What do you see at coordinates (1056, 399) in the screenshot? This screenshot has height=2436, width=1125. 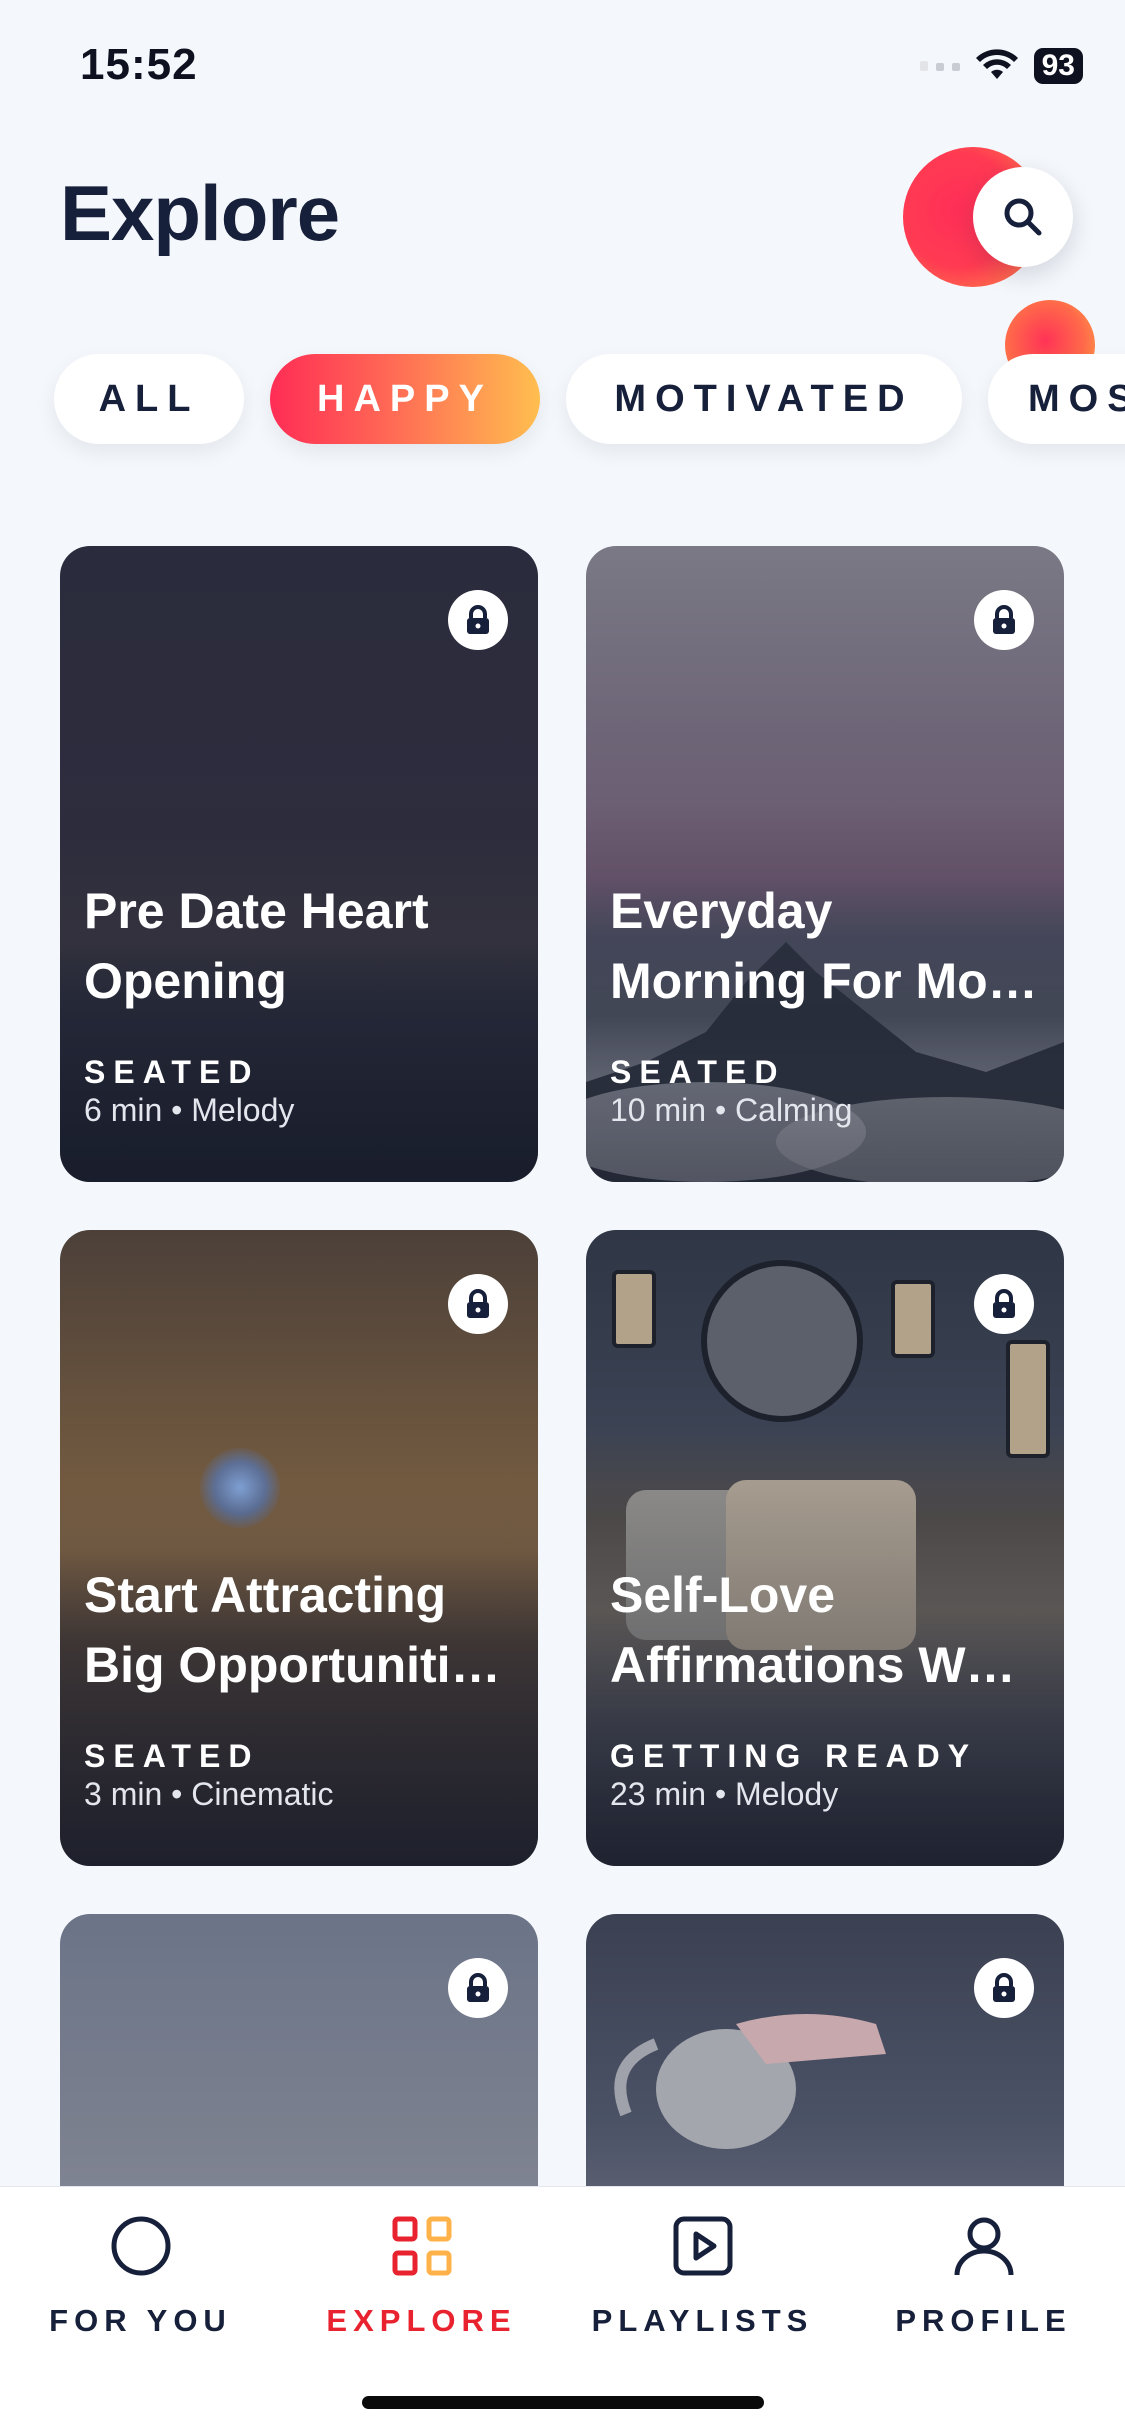 I see `filter-chip-partial: MOS` at bounding box center [1056, 399].